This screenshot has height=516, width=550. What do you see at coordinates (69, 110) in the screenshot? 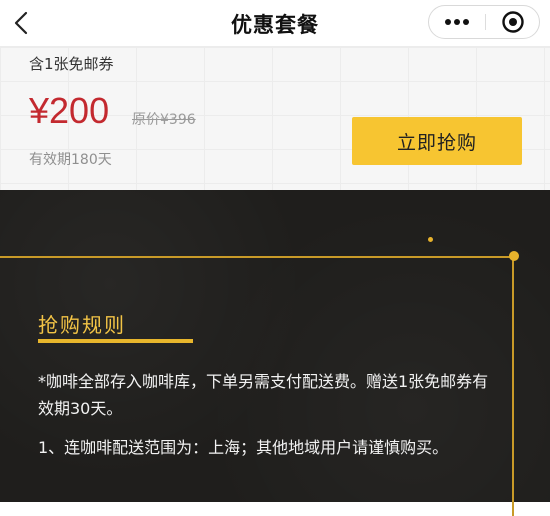
I see `sale-price: ¥200` at bounding box center [69, 110].